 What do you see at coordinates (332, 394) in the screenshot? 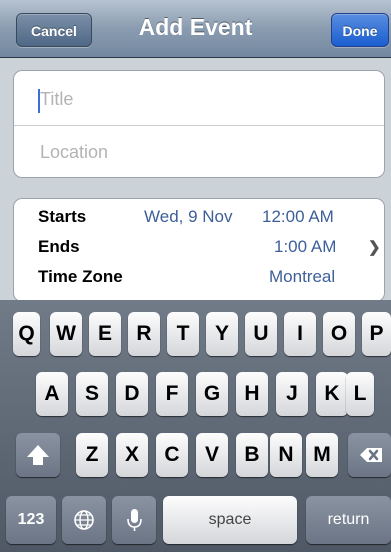
I see `key-k: K` at bounding box center [332, 394].